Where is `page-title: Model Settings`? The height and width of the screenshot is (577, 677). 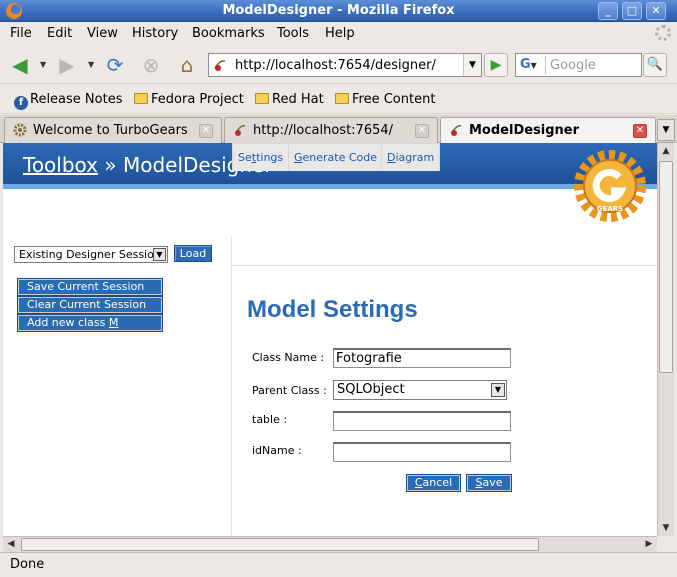
page-title: Model Settings is located at coordinates (332, 309).